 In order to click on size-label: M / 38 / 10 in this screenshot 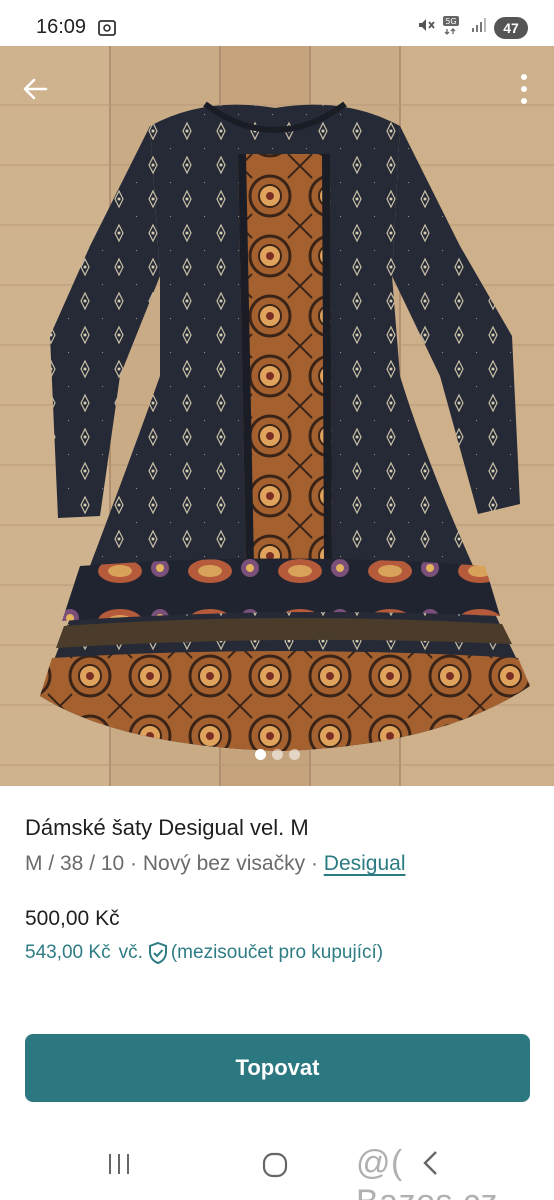, I will do `click(75, 863)`.